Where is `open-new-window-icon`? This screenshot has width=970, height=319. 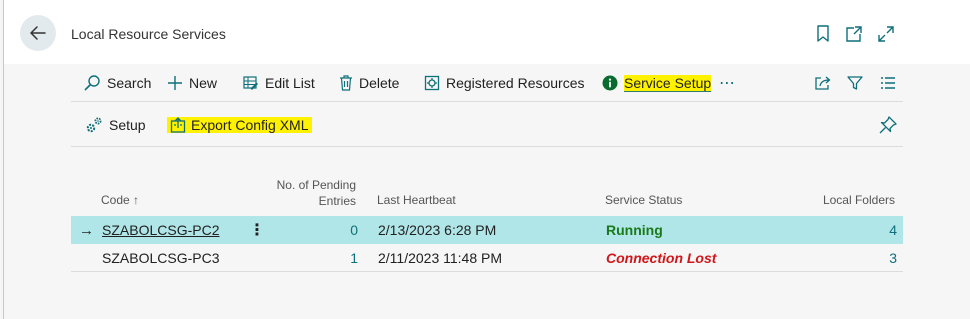
open-new-window-icon is located at coordinates (854, 34).